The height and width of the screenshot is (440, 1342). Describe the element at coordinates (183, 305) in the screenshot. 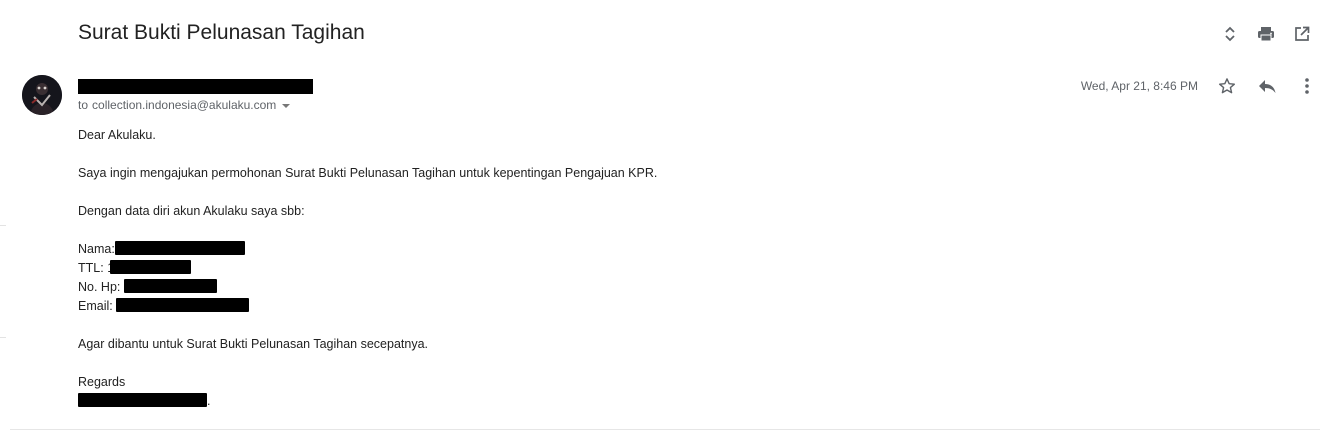

I see `redacted-email` at that location.